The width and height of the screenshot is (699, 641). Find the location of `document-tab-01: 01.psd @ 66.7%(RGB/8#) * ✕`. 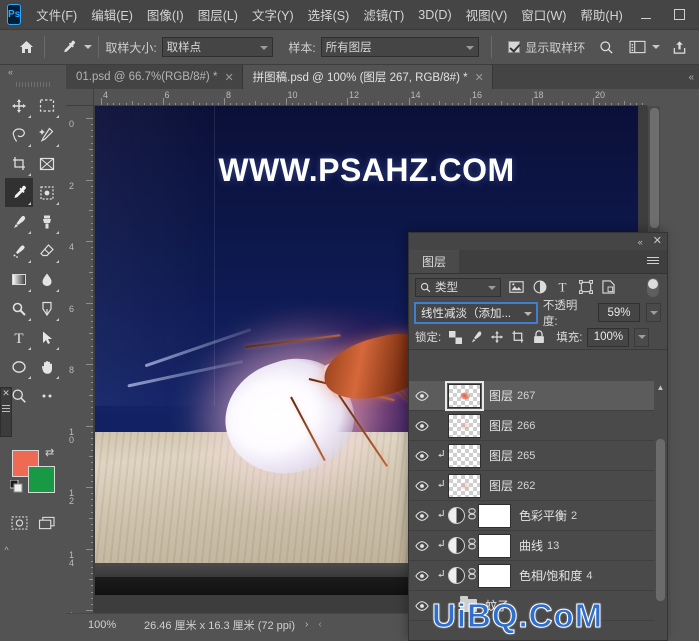

document-tab-01: 01.psd @ 66.7%(RGB/8#) * ✕ is located at coordinates (154, 77).